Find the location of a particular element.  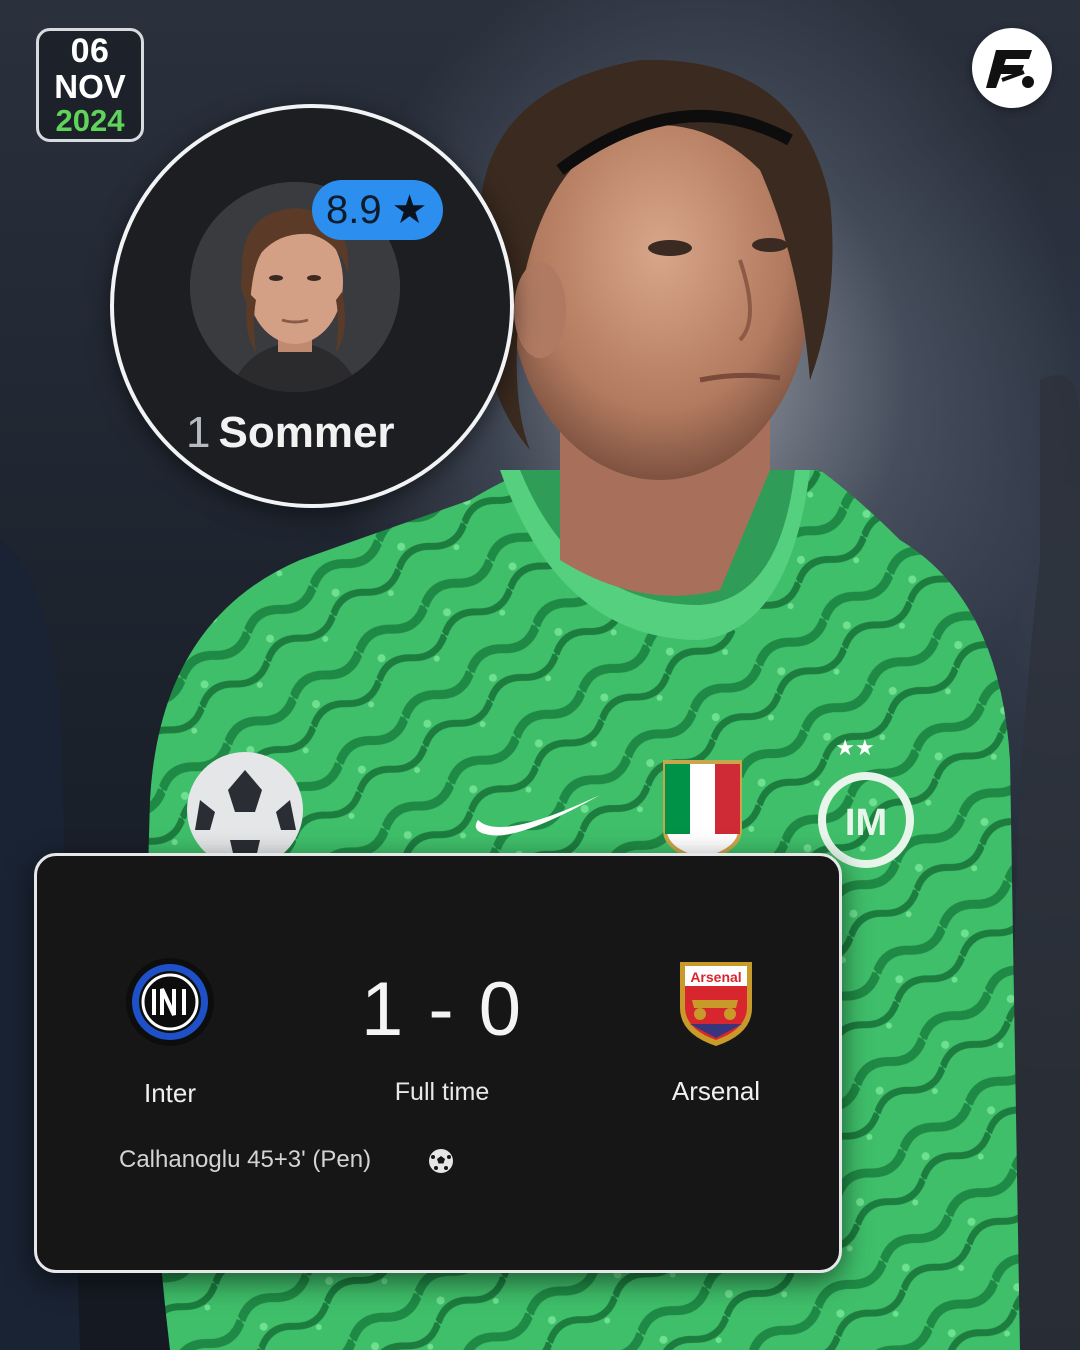

arsenal-crest-text: Arsenal is located at coordinates (715, 977).